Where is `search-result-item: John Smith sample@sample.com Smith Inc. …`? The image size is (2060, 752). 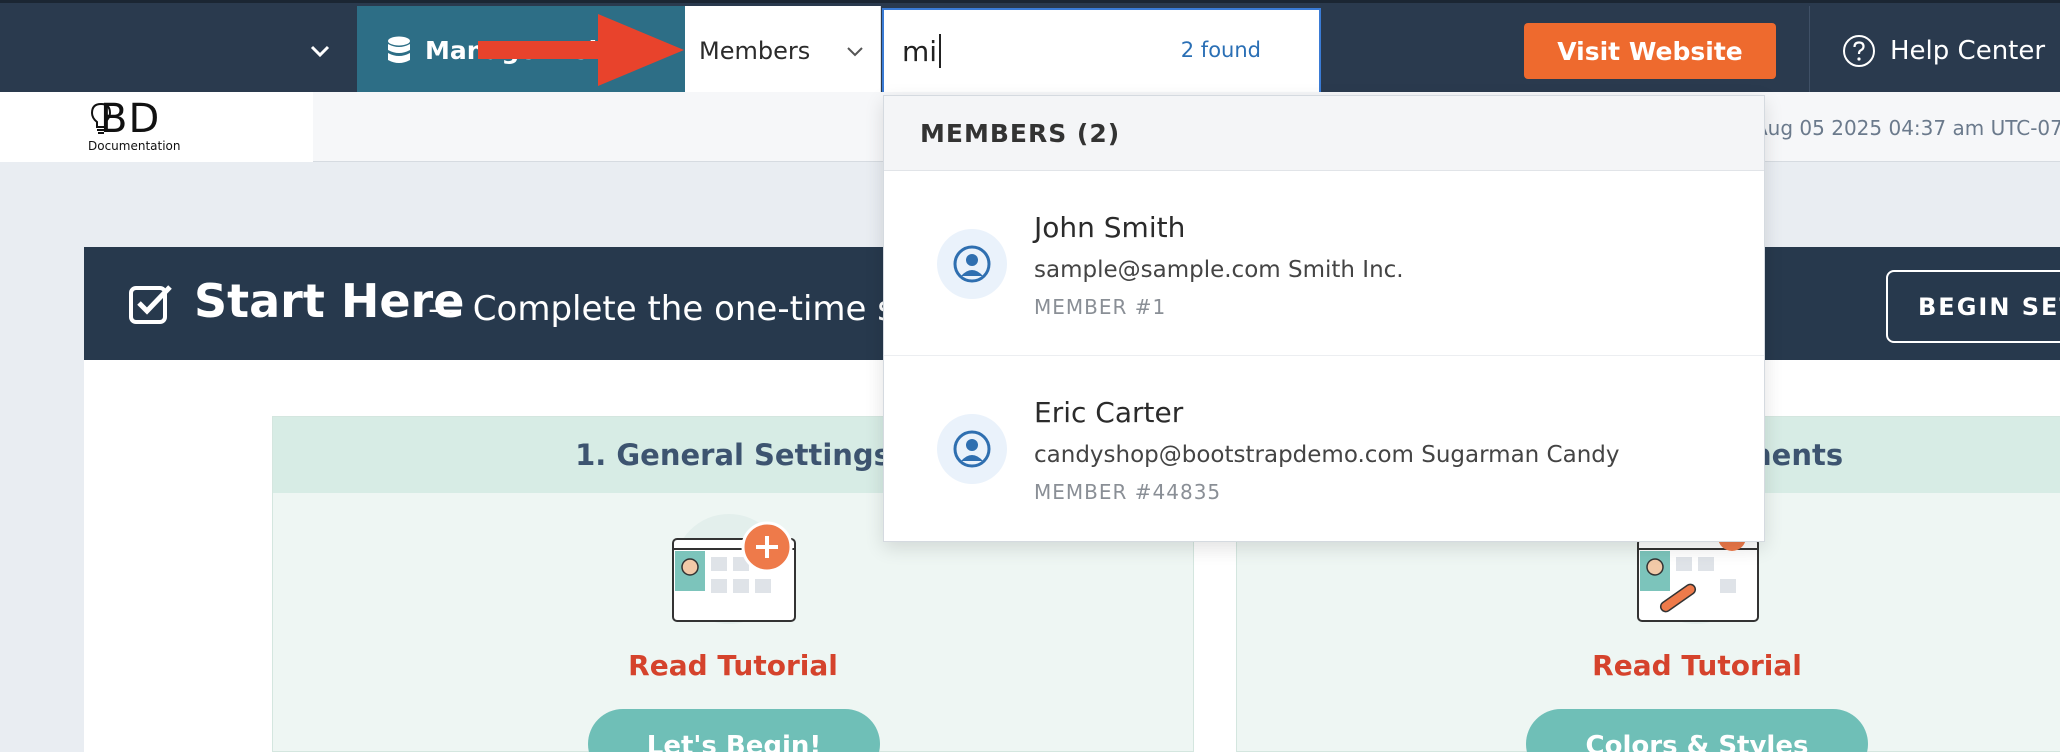
search-result-item: John Smith sample@sample.com Smith Inc. … is located at coordinates (1324, 263).